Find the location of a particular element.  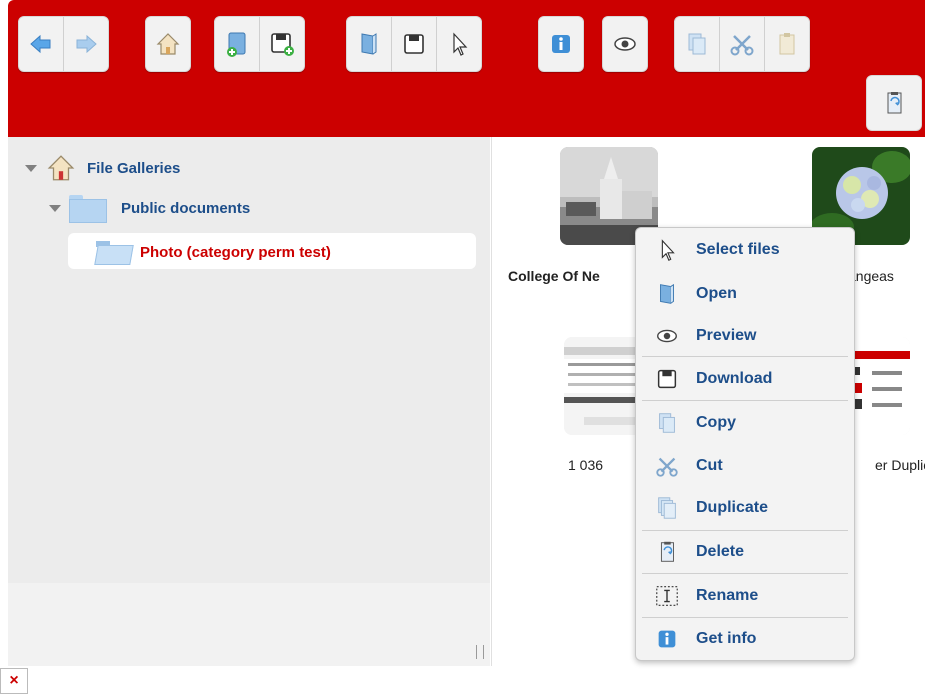

home-button is located at coordinates (168, 44).